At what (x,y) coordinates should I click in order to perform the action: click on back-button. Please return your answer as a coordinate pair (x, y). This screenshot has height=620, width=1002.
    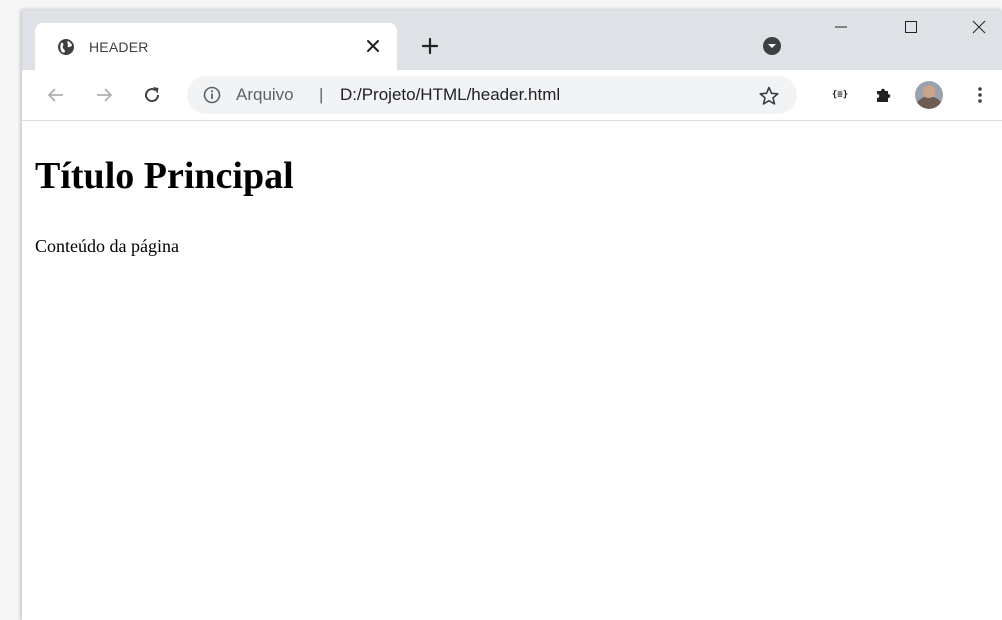
    Looking at the image, I should click on (56, 95).